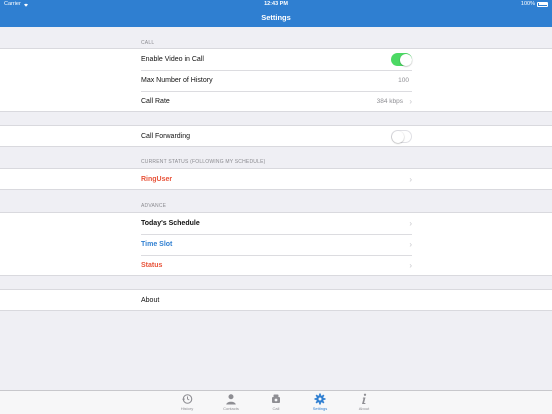  What do you see at coordinates (152, 265) in the screenshot?
I see `status-label: Status` at bounding box center [152, 265].